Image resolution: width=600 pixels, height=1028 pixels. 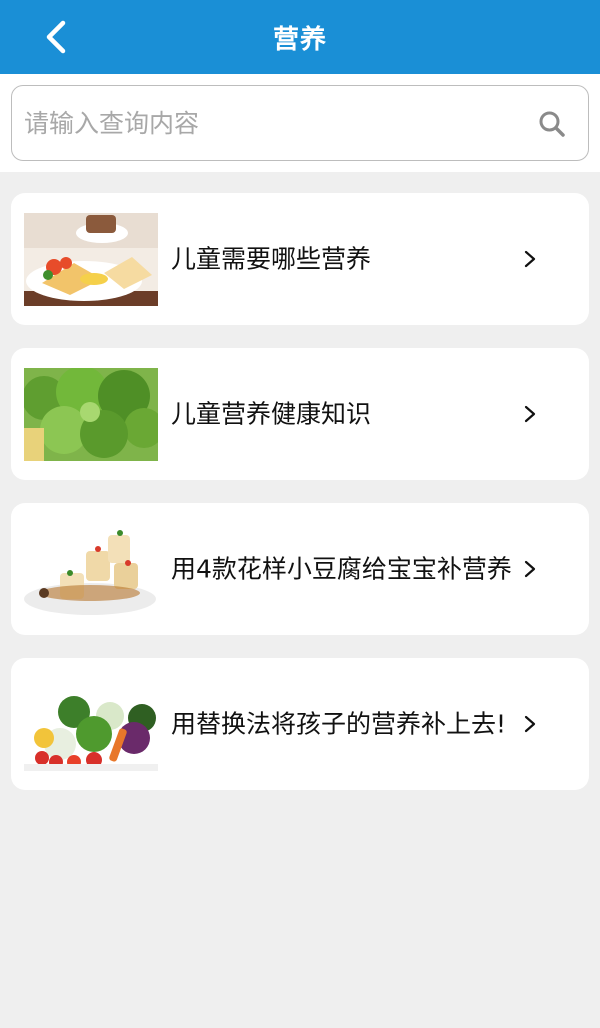 I want to click on chevron-left-icon, so click(x=56, y=37).